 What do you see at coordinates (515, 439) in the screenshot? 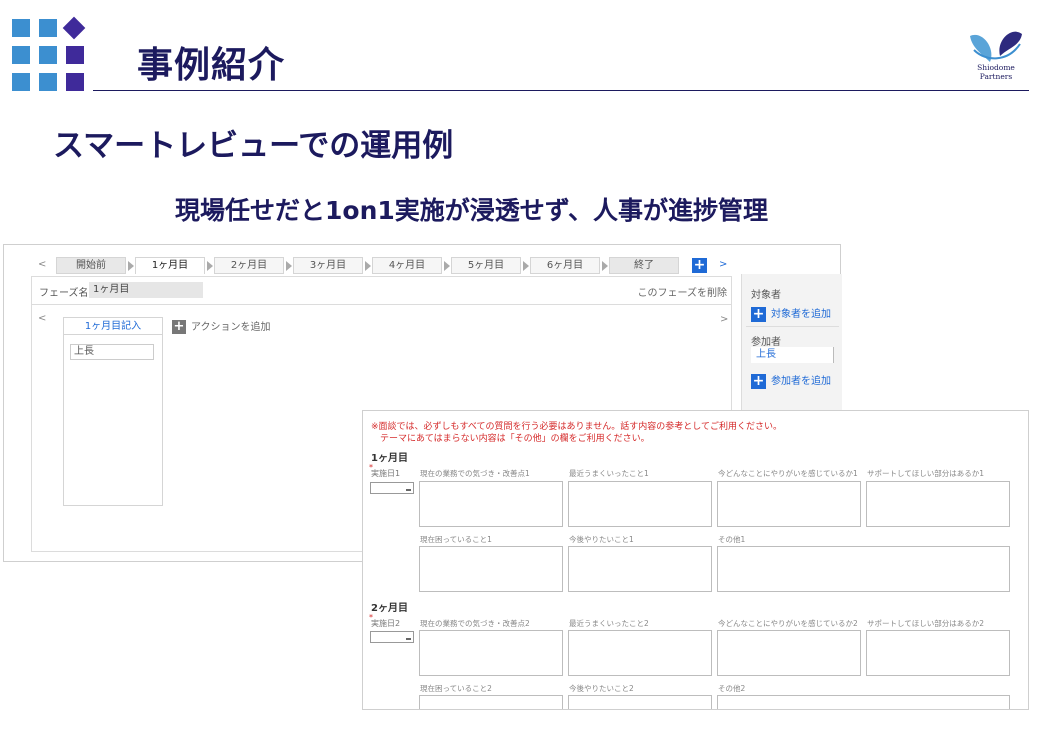
I see `form-notice-line2: テーマにあてはまらない内容は「その他」の欄をご利用ください。` at bounding box center [515, 439].